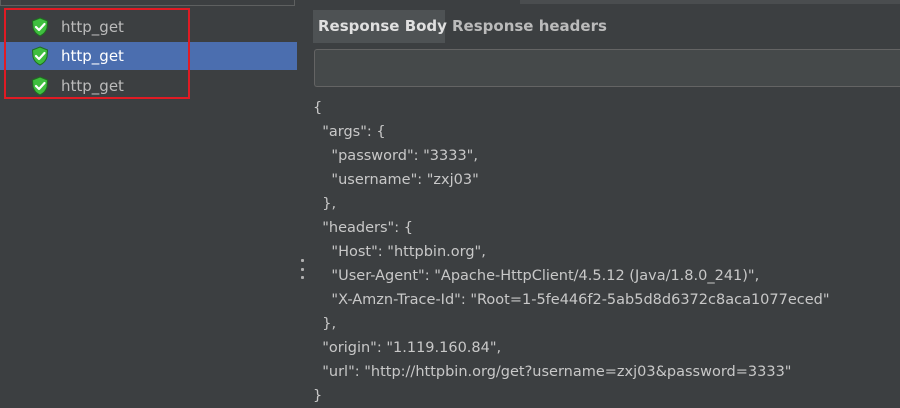 The image size is (900, 408). I want to click on response-line: "headers": {, so click(363, 228).